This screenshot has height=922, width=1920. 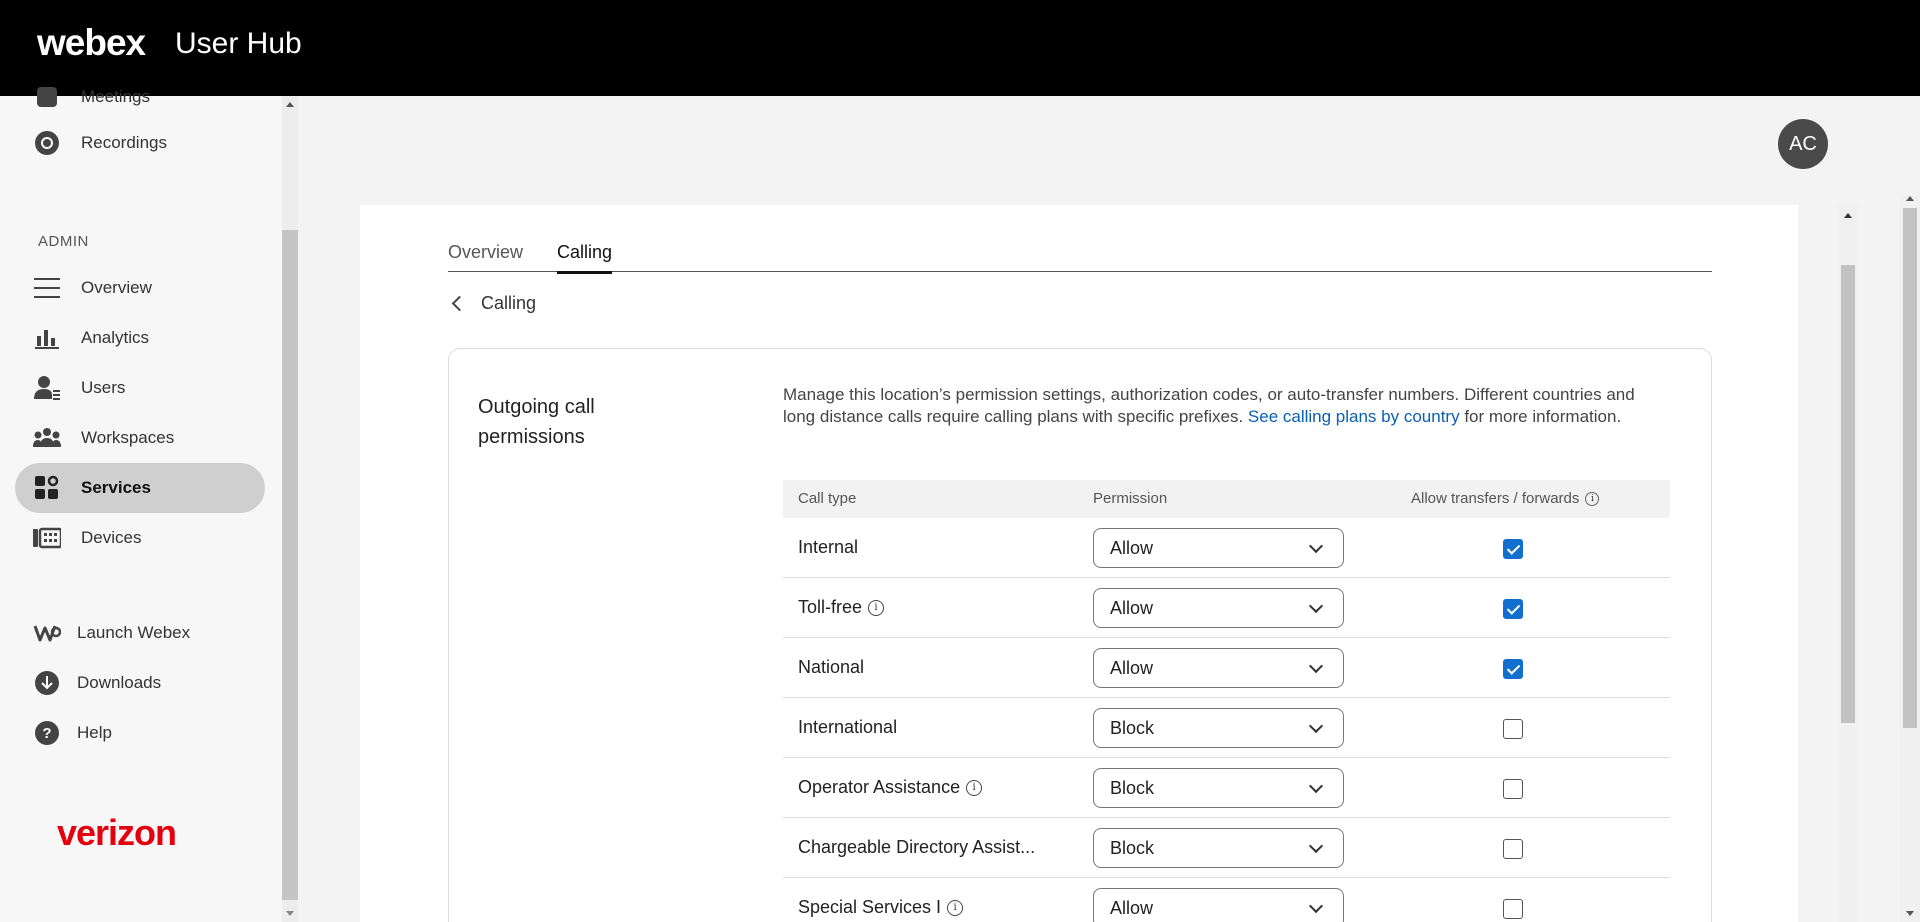 I want to click on table-row: Chargeable Directory Assist... Block, so click(x=1226, y=848).